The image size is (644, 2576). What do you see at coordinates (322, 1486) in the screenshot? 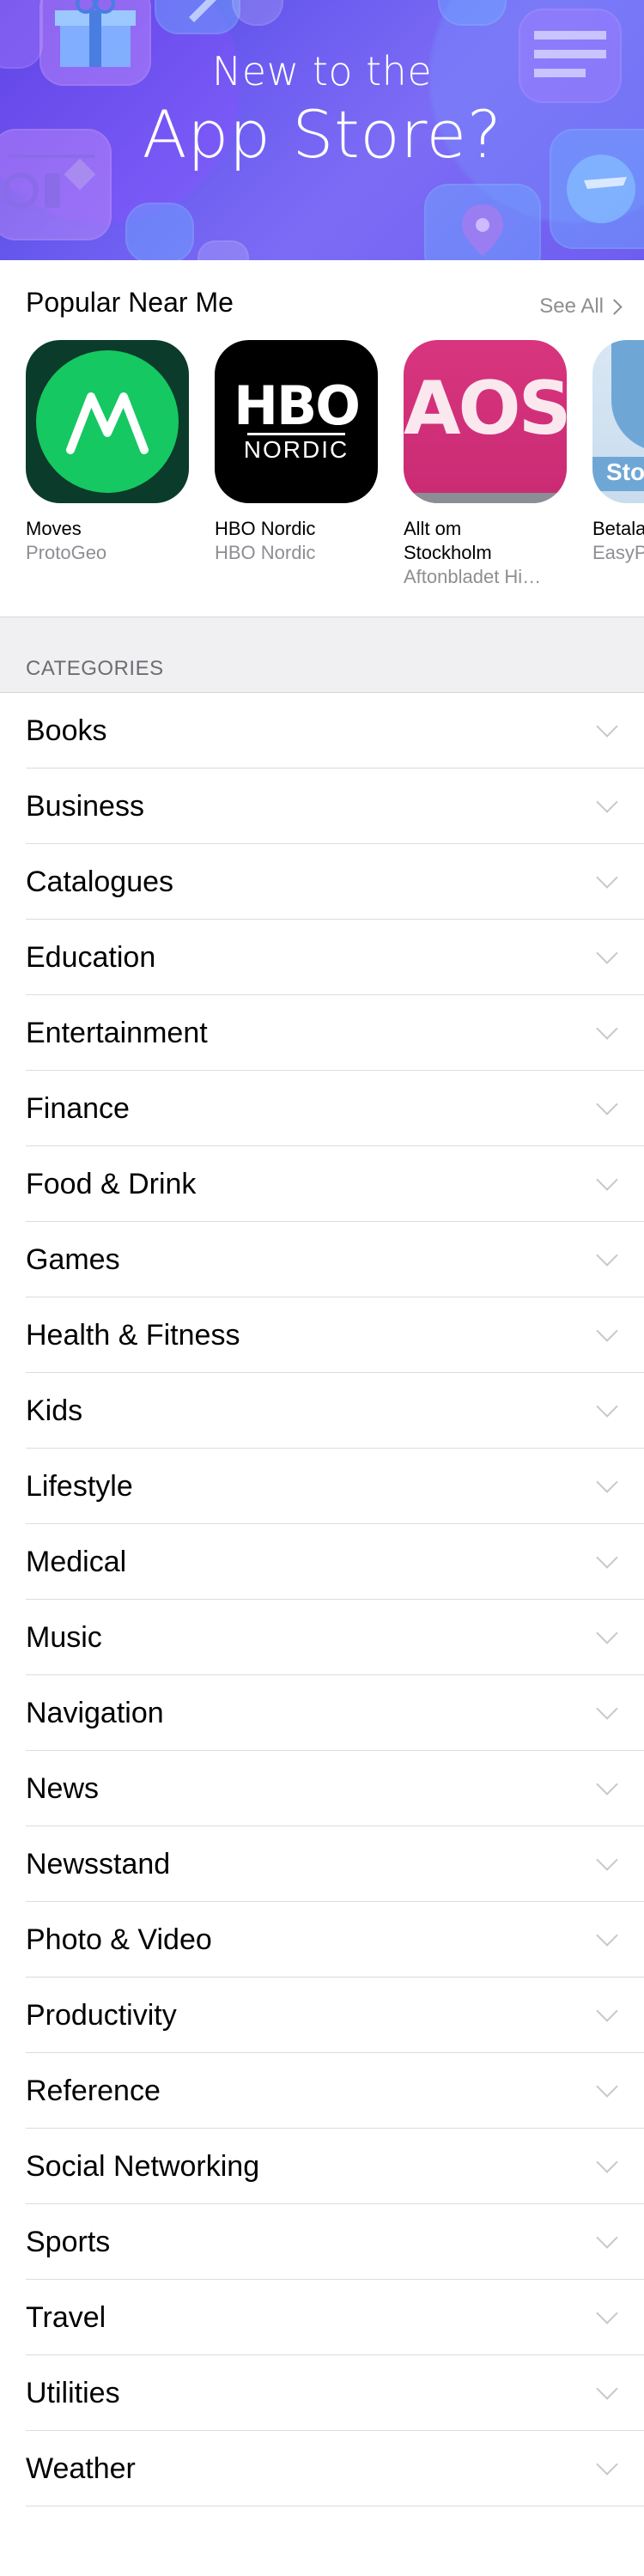
I see `category-row: Lifestyle` at bounding box center [322, 1486].